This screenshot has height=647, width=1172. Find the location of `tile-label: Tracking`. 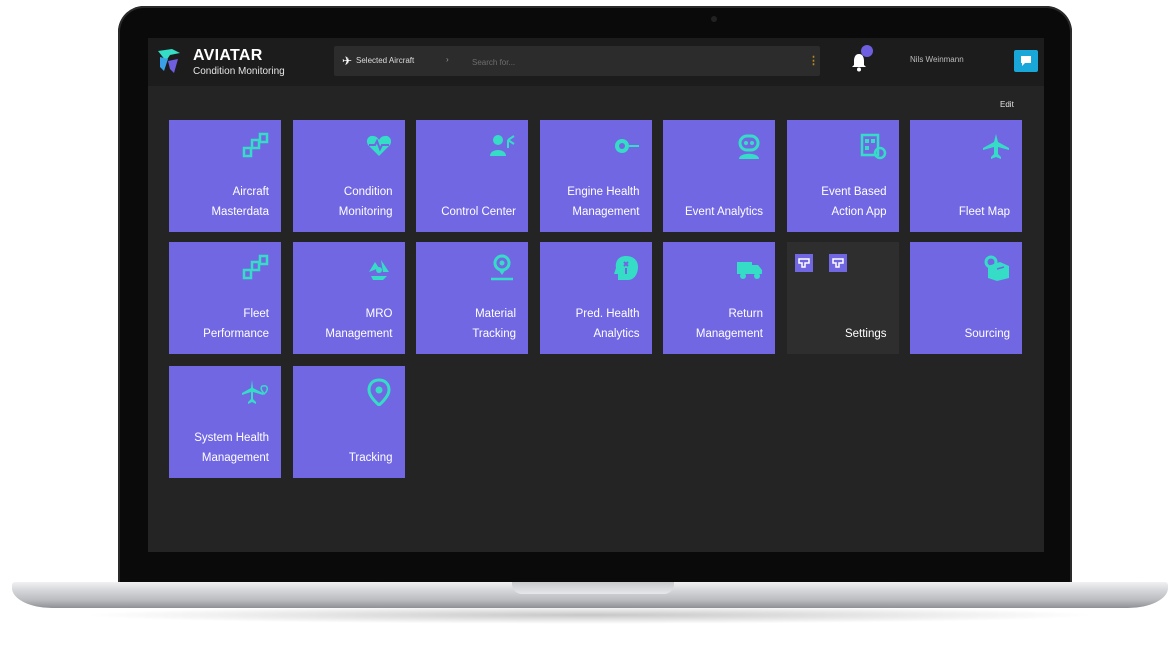

tile-label: Tracking is located at coordinates (371, 458).